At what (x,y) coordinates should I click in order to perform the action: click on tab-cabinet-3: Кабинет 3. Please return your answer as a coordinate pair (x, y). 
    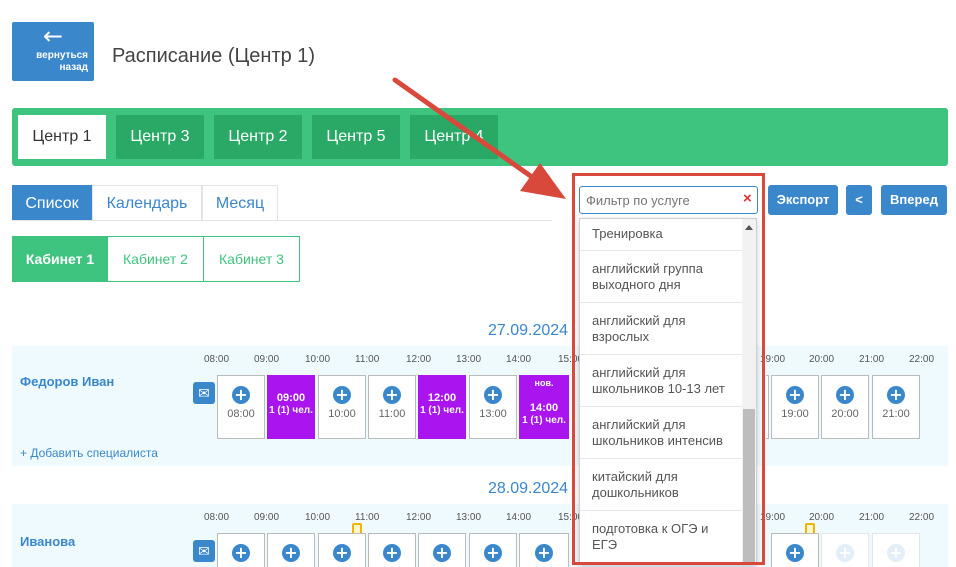
    Looking at the image, I should click on (251, 259).